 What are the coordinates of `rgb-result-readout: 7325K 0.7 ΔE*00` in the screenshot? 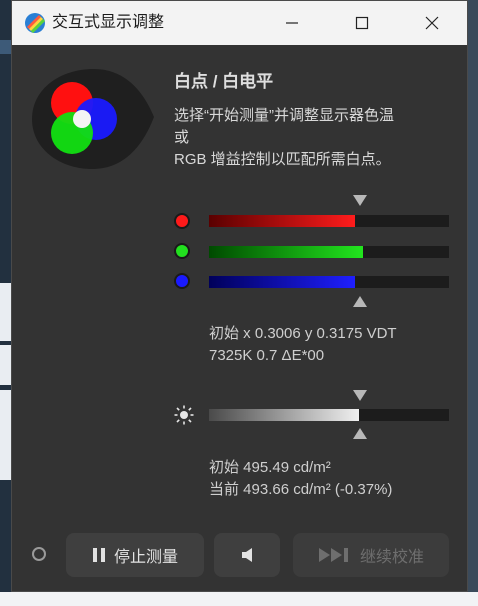 It's located at (267, 355).